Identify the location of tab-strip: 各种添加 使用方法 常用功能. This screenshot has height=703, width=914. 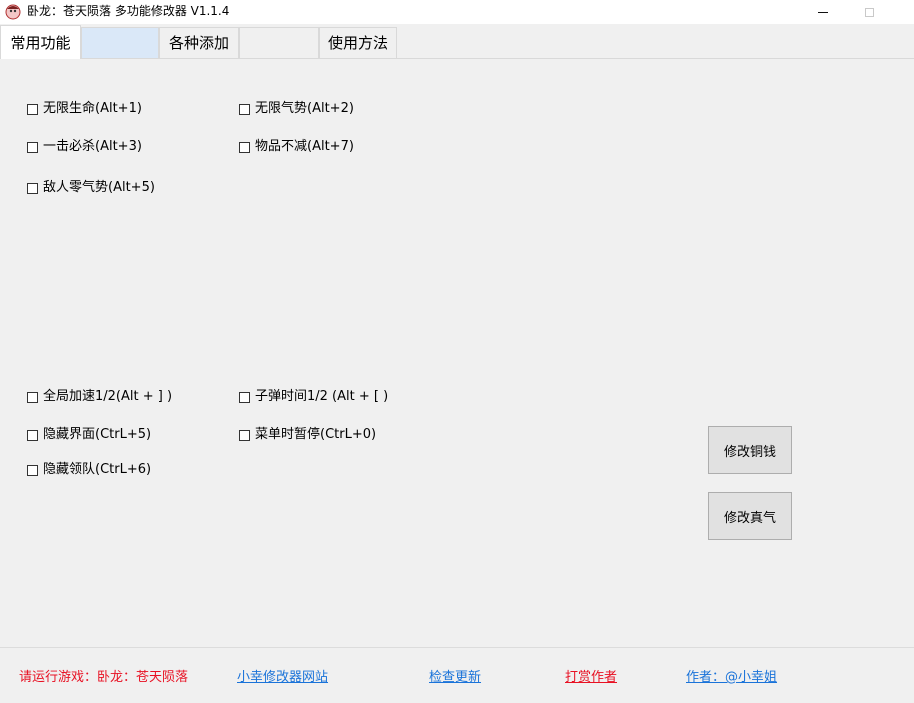
(457, 42).